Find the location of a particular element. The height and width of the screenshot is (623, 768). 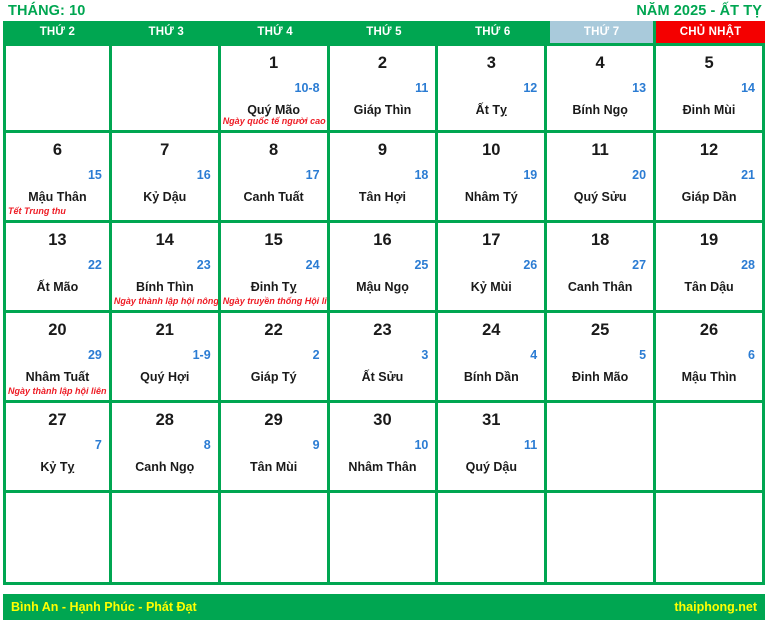

day-cell: 7 16 Kỷ Dậu is located at coordinates (166, 178).